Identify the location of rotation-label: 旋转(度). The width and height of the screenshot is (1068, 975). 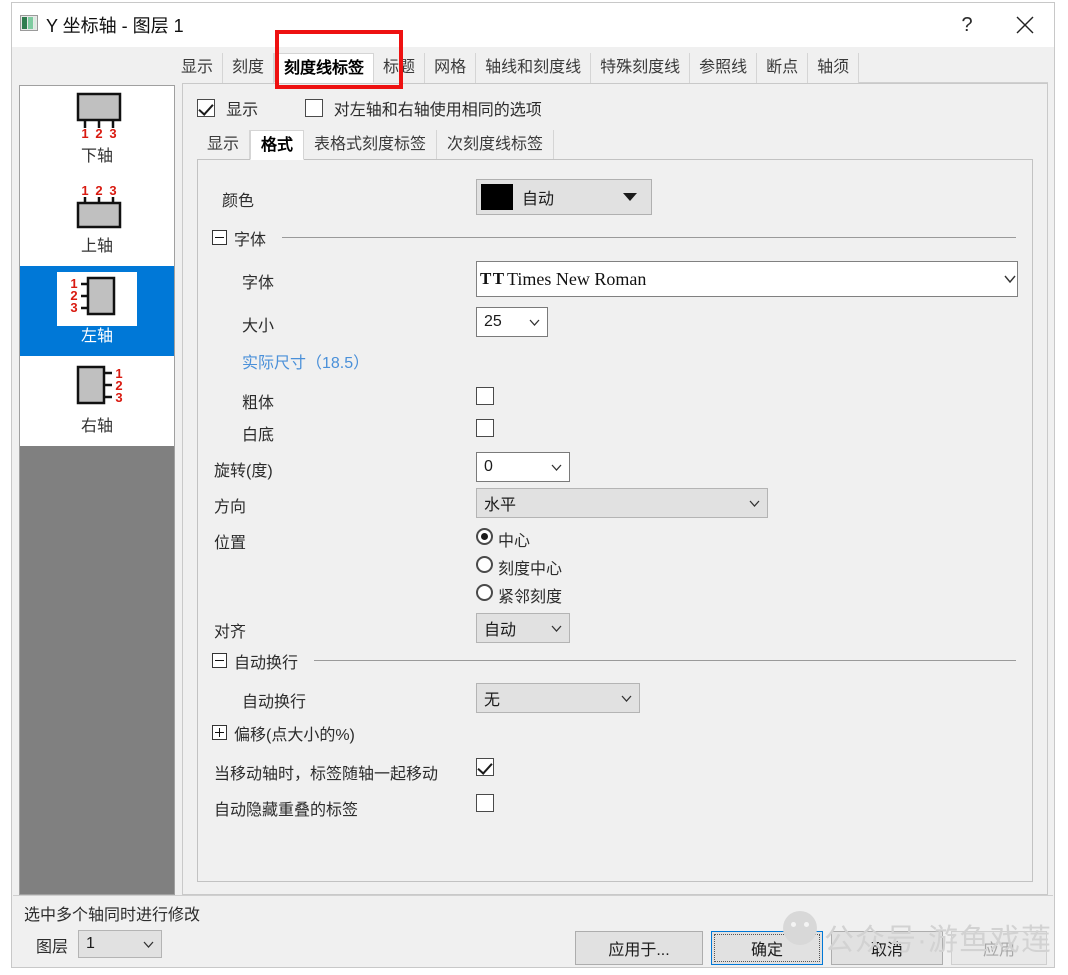
(243, 471).